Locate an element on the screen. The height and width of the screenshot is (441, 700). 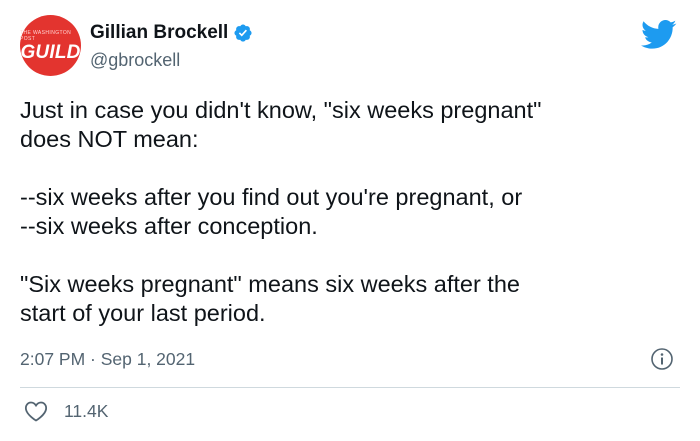
like-action: 11.4K is located at coordinates (66, 411).